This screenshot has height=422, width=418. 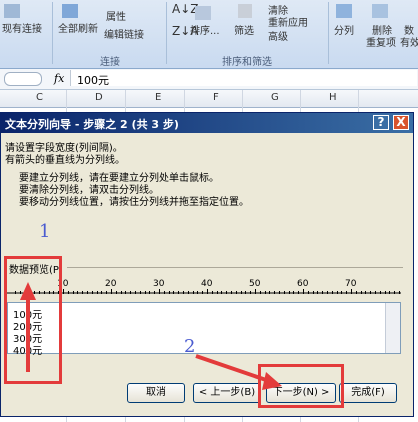 I want to click on annotation-label: 2, so click(x=190, y=346).